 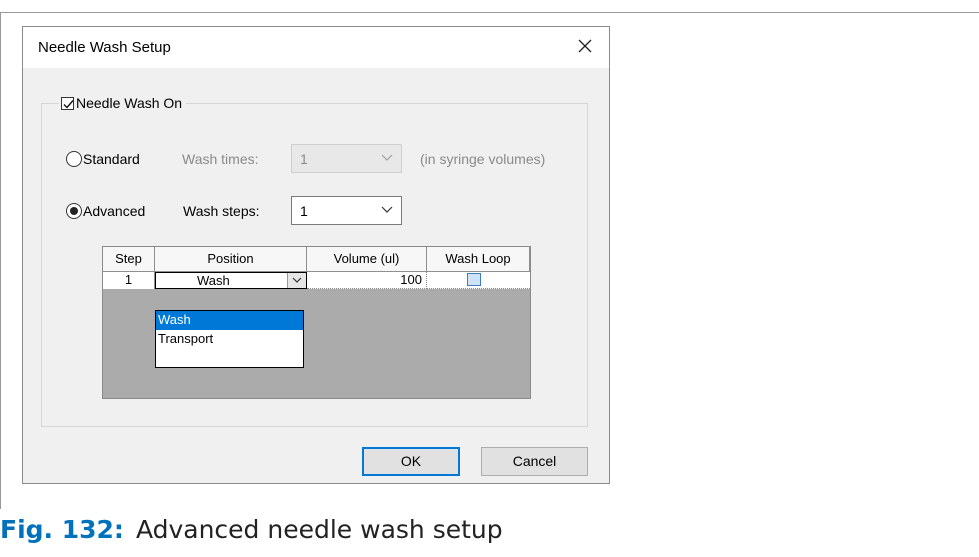 What do you see at coordinates (478, 259) in the screenshot?
I see `column-header-wash-loop: Wash Loop` at bounding box center [478, 259].